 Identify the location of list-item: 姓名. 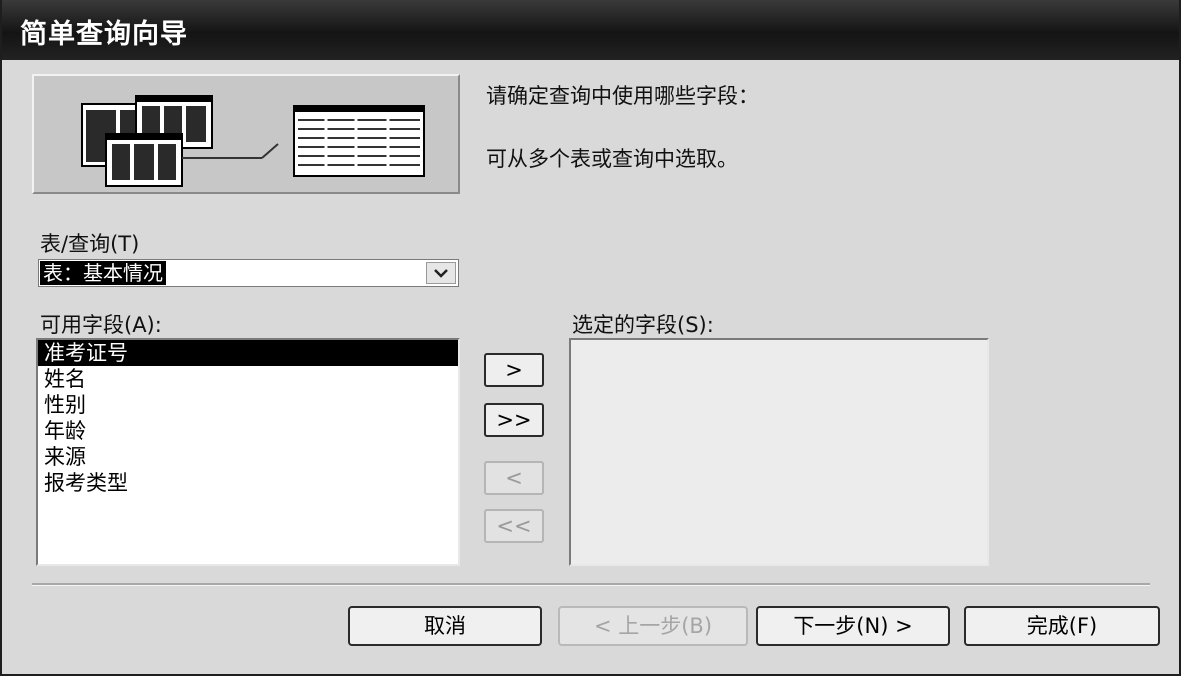
(248, 379).